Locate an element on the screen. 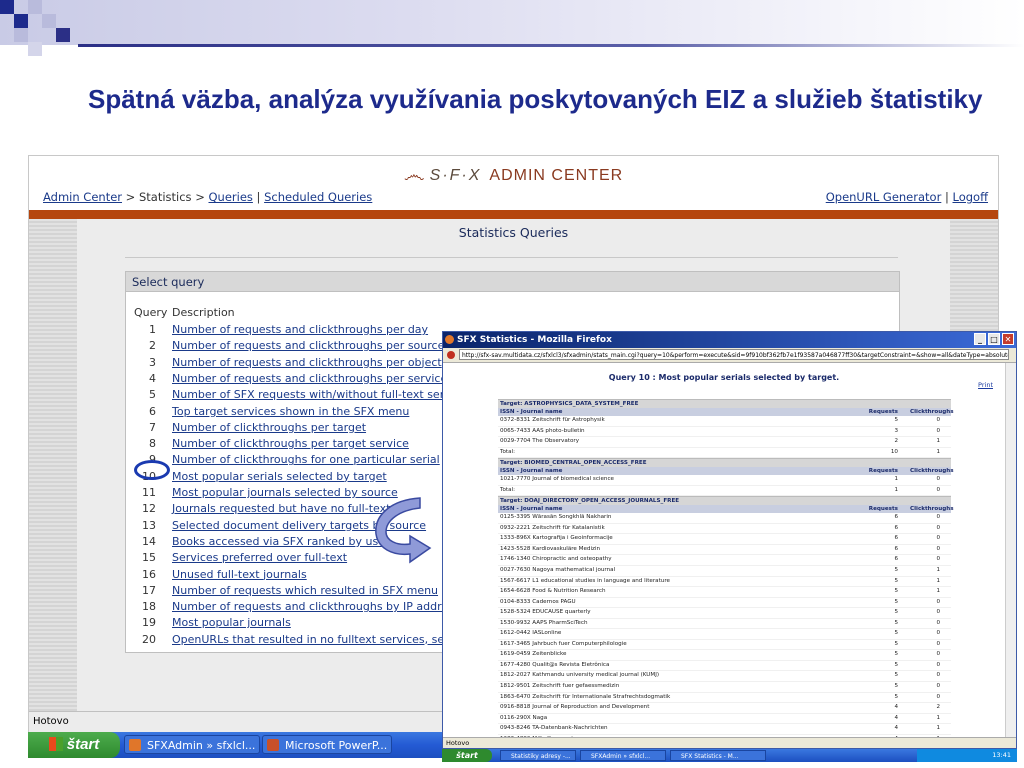  breadcrumb-sep: > is located at coordinates (130, 197).